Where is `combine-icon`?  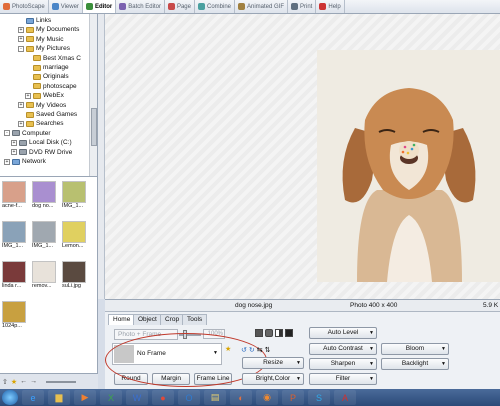
combine-icon is located at coordinates (201, 6).